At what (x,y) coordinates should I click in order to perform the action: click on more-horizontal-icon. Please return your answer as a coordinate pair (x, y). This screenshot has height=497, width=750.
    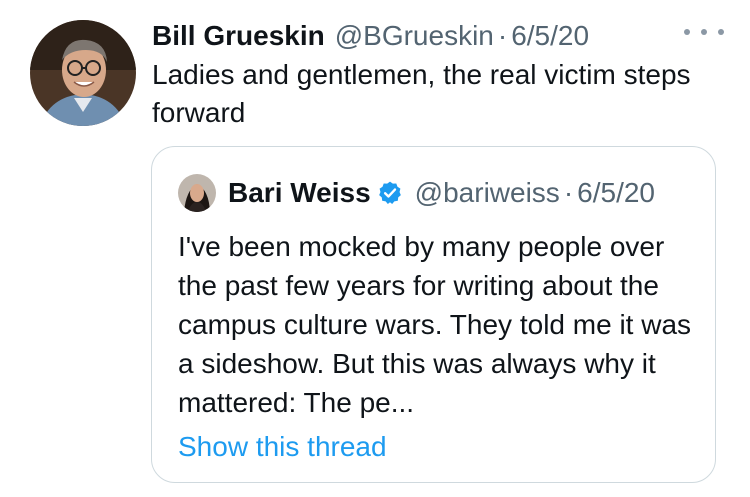
    Looking at the image, I should click on (704, 32).